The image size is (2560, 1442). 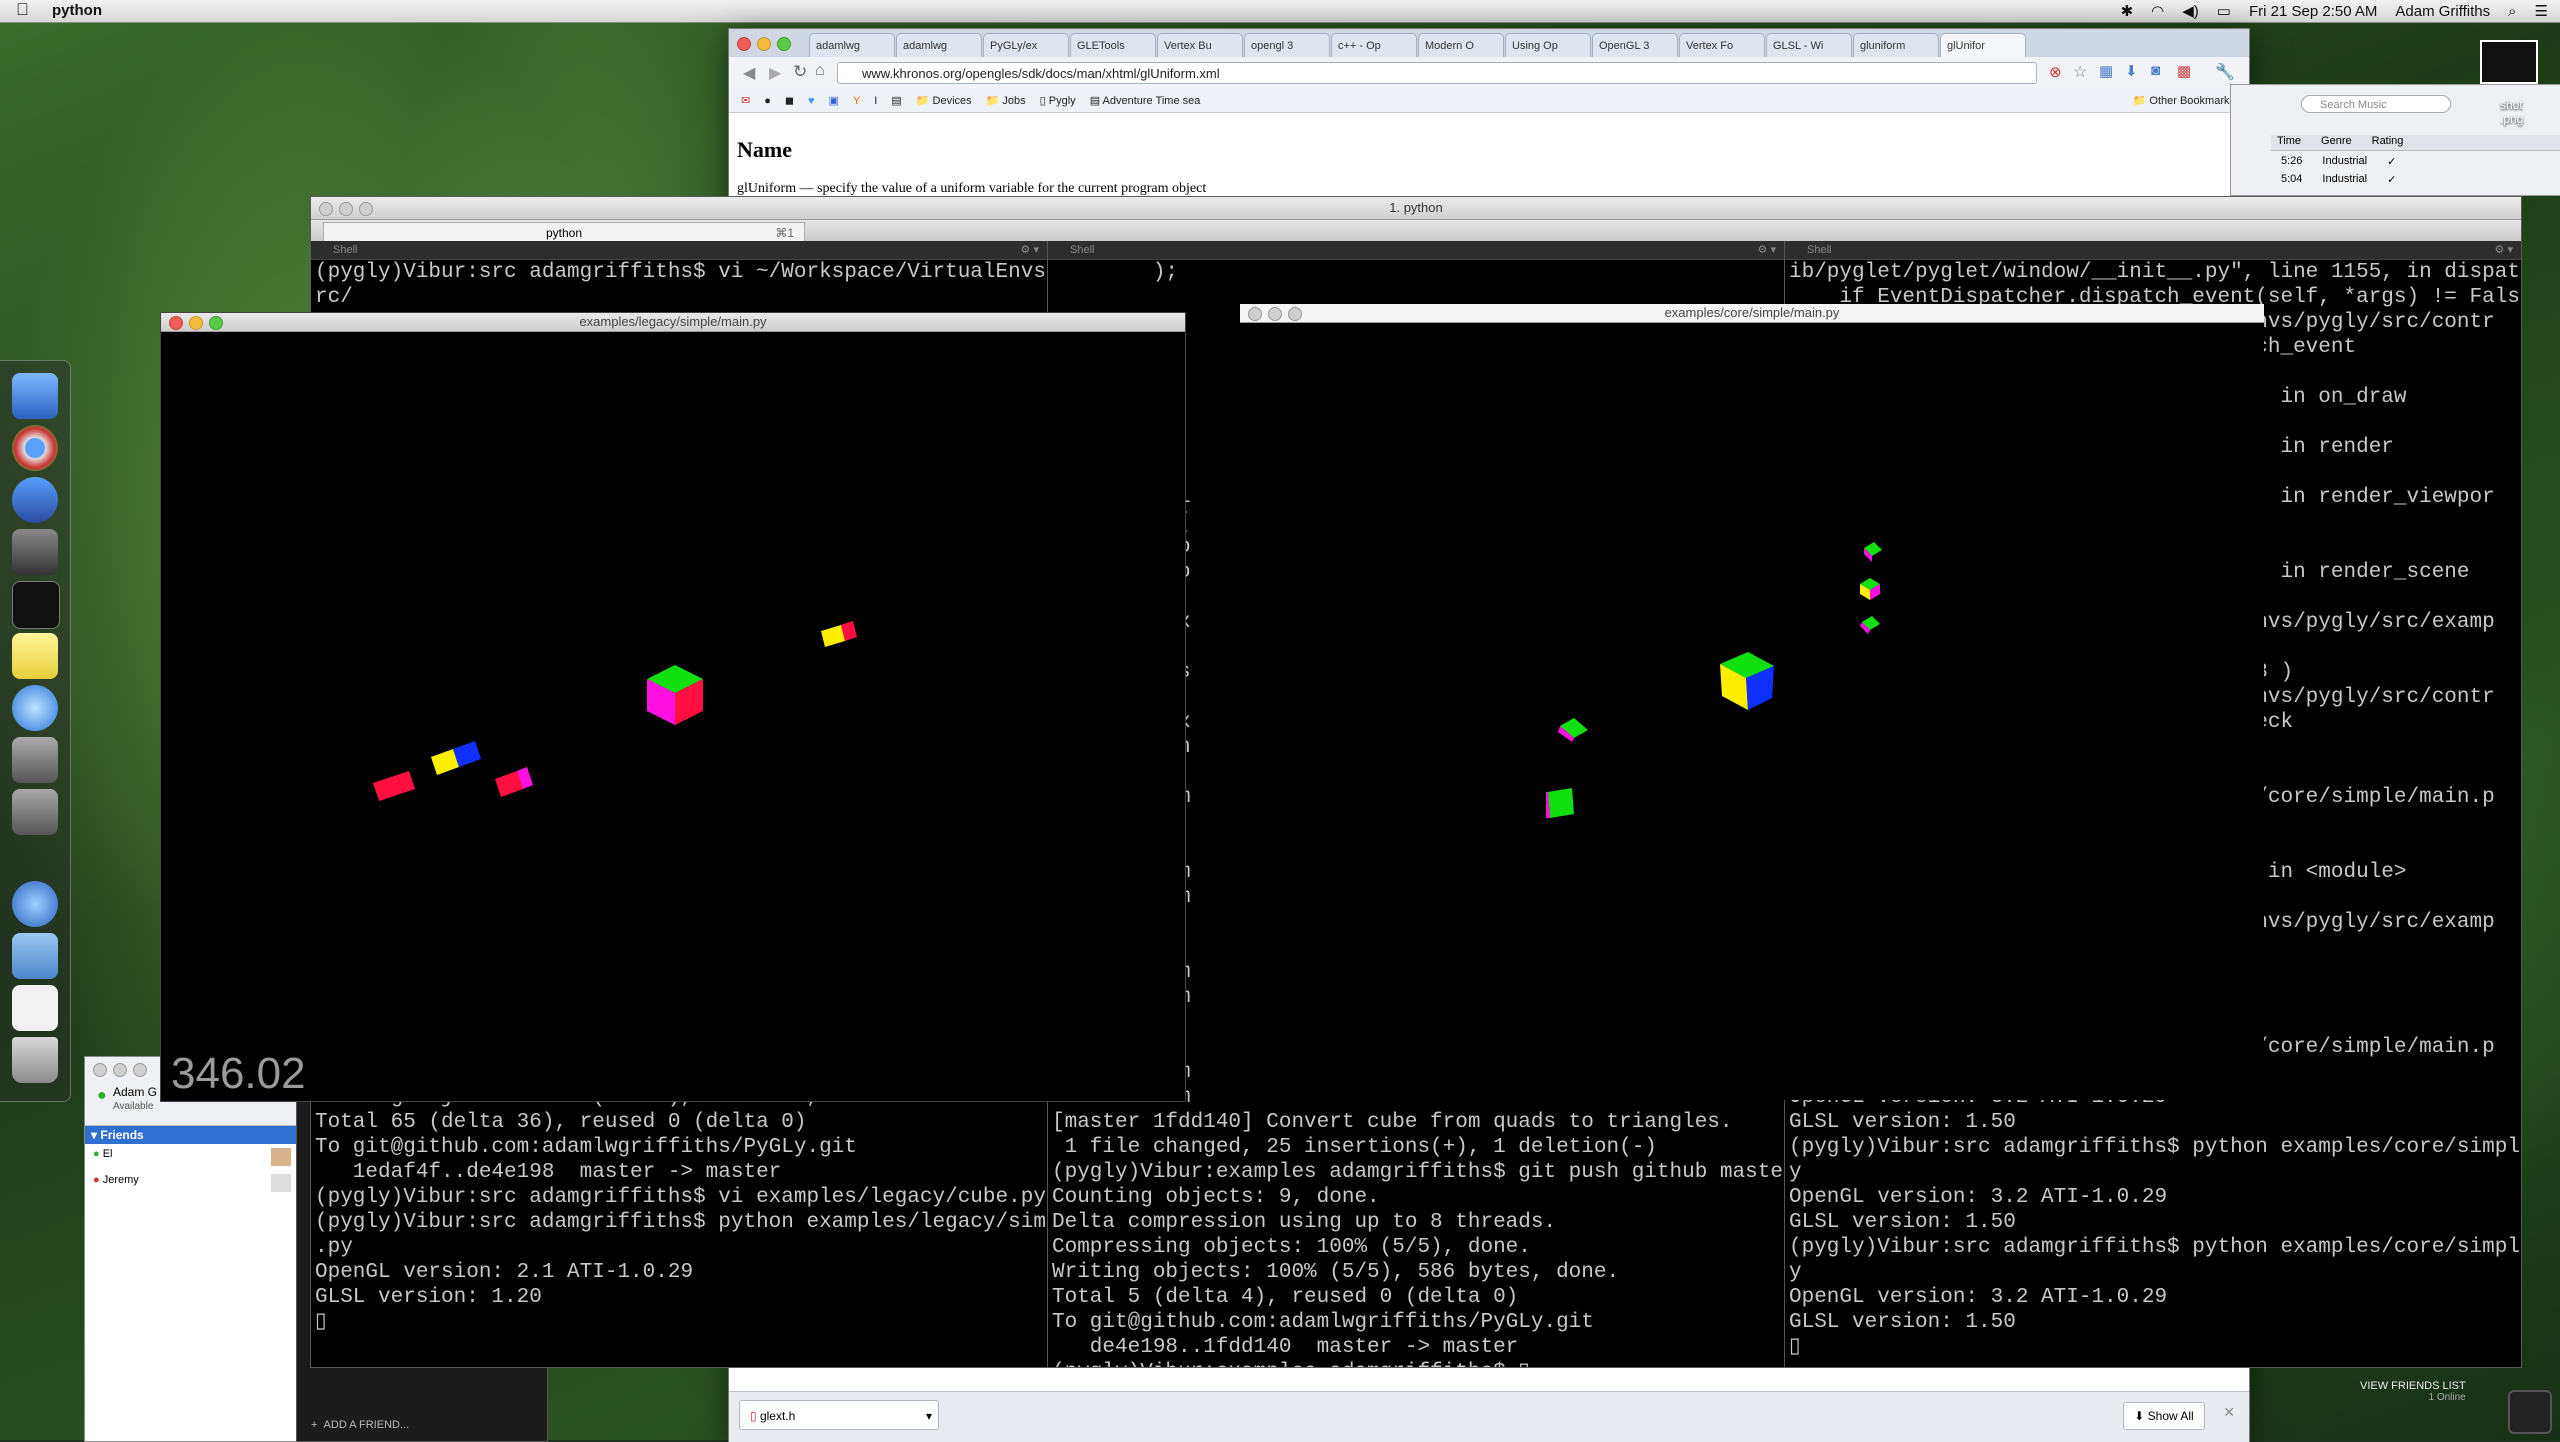 What do you see at coordinates (1461, 45) in the screenshot?
I see `browser-tab: Modern O` at bounding box center [1461, 45].